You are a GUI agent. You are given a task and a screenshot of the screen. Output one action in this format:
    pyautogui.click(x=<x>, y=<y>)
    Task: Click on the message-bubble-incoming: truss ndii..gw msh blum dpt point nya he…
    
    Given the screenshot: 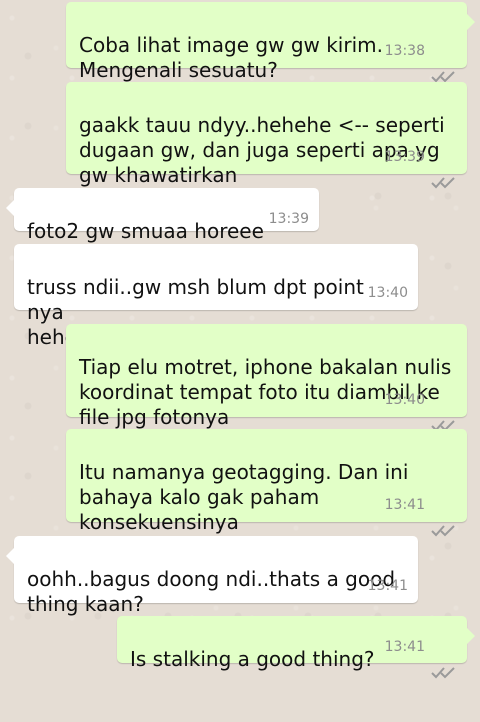 What is the action you would take?
    pyautogui.click(x=216, y=296)
    